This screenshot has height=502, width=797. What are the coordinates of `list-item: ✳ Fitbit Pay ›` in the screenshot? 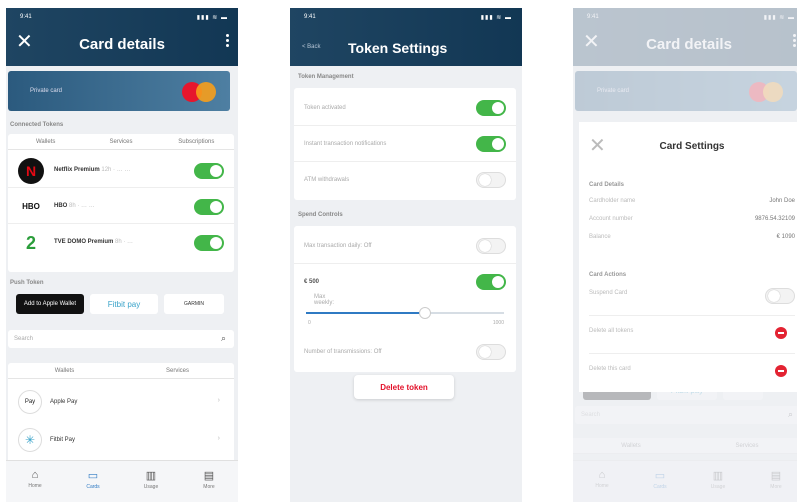 It's located at (121, 440).